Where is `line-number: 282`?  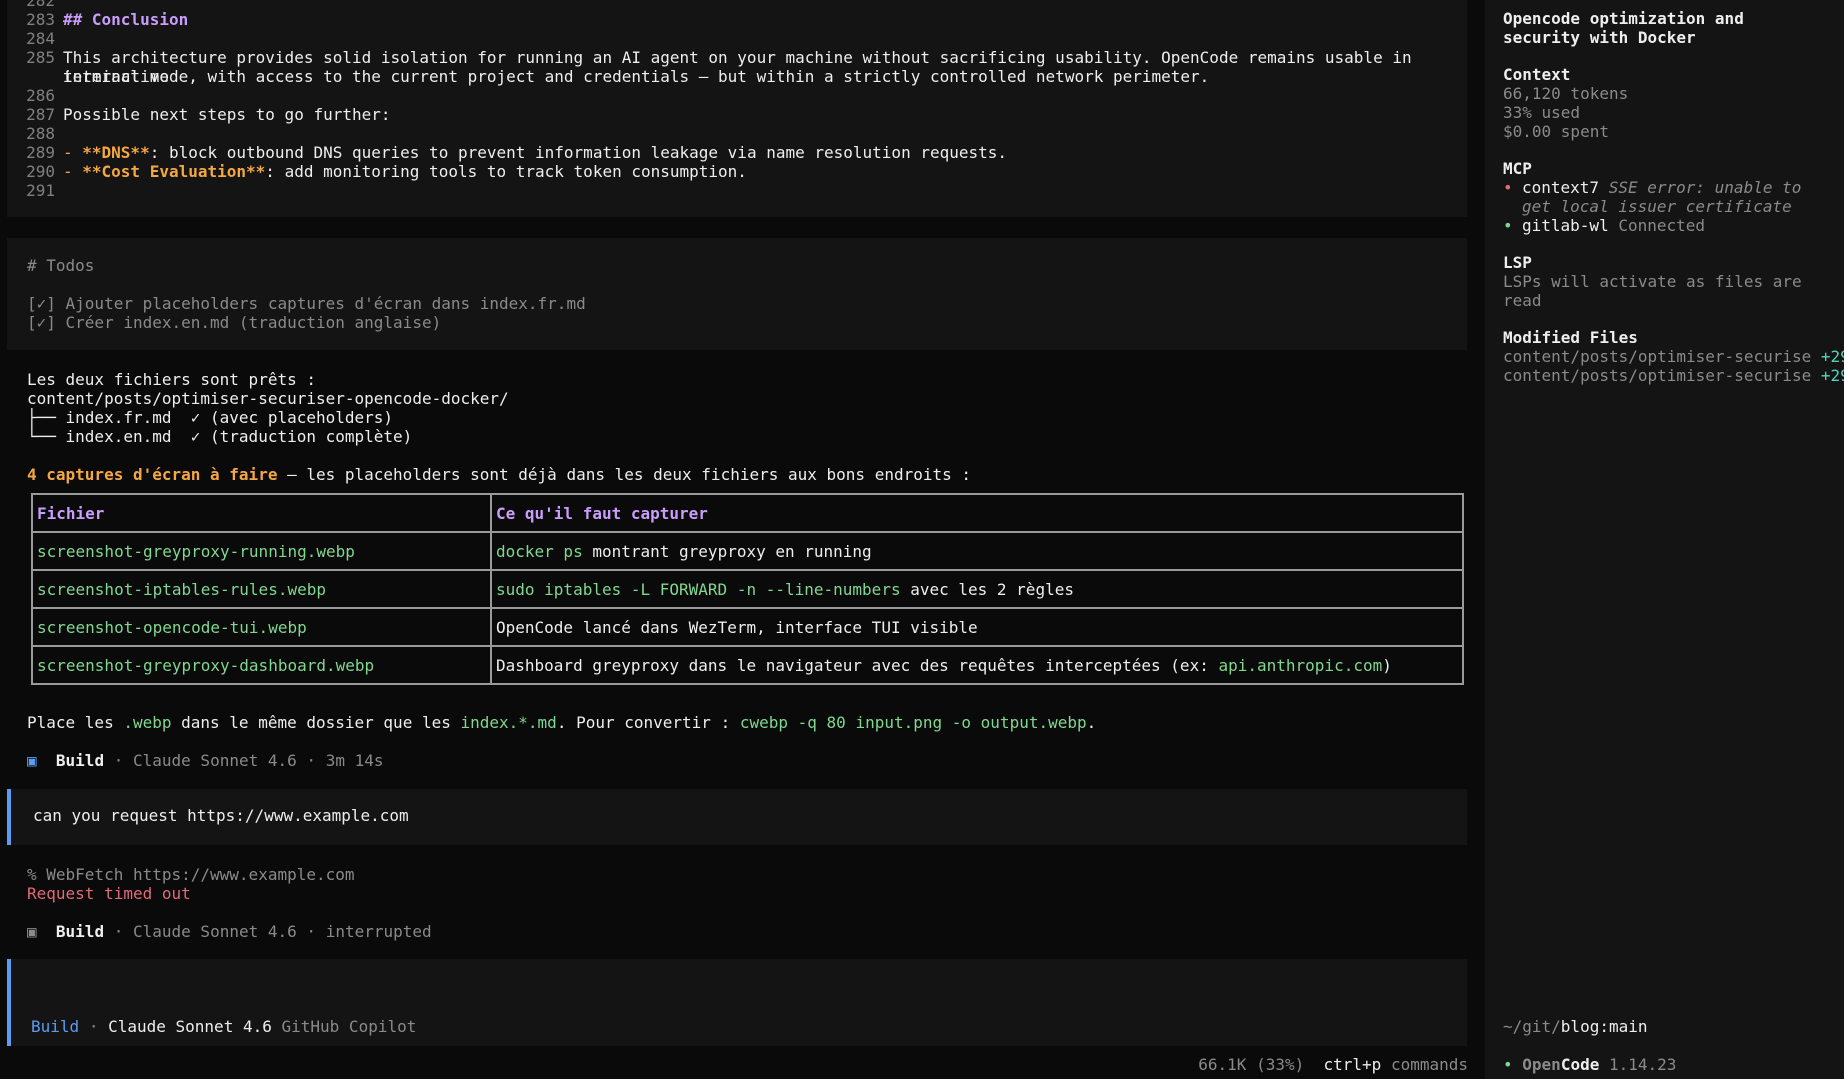
line-number: 282 is located at coordinates (40, 5).